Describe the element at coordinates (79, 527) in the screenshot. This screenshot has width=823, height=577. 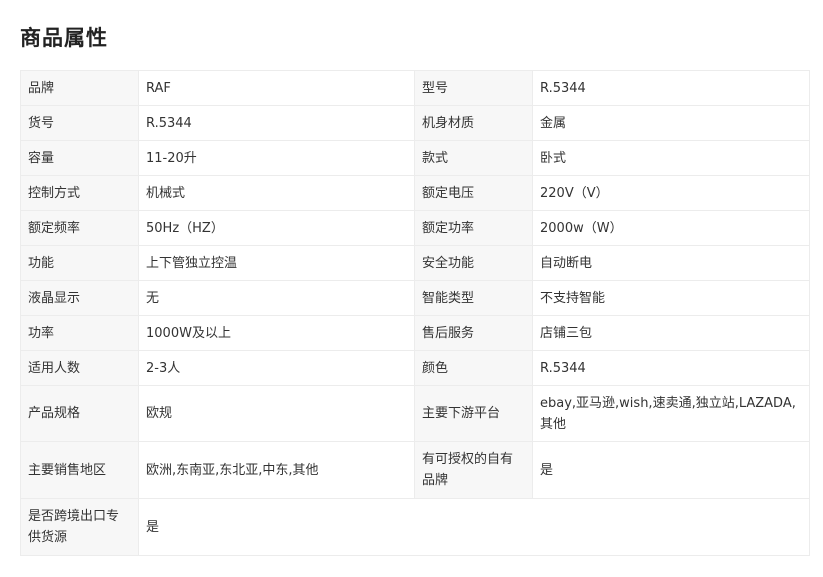
I see `attribute-name: 是否跨境出口专供货源` at that location.